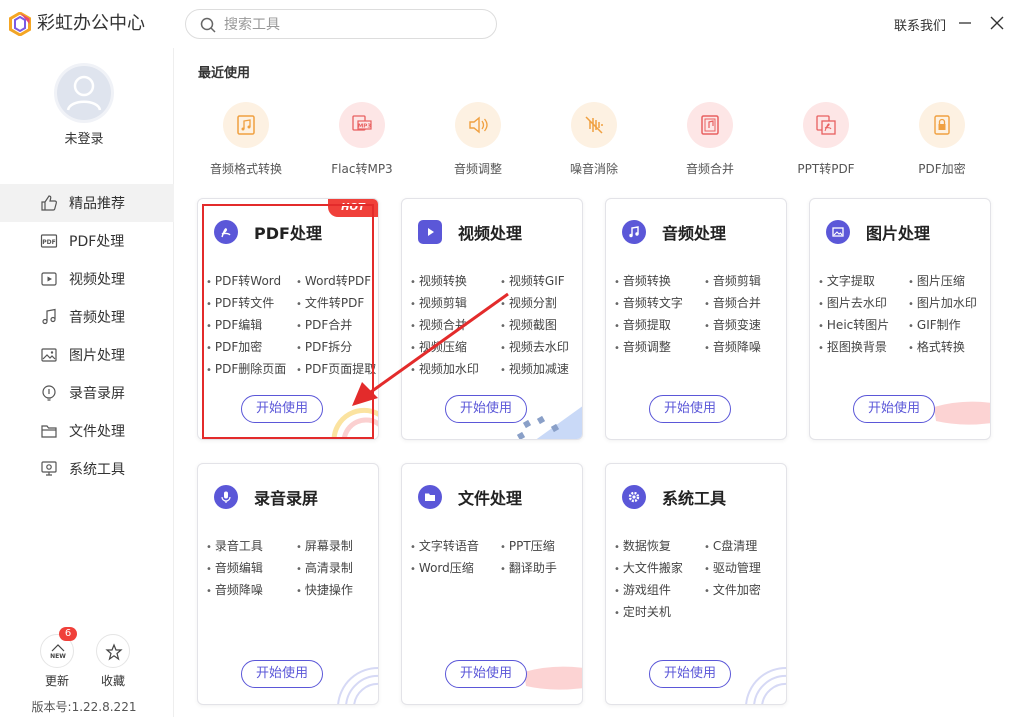 The image size is (1018, 717). Describe the element at coordinates (324, 545) in the screenshot. I see `feature-link: 屏幕录制` at that location.